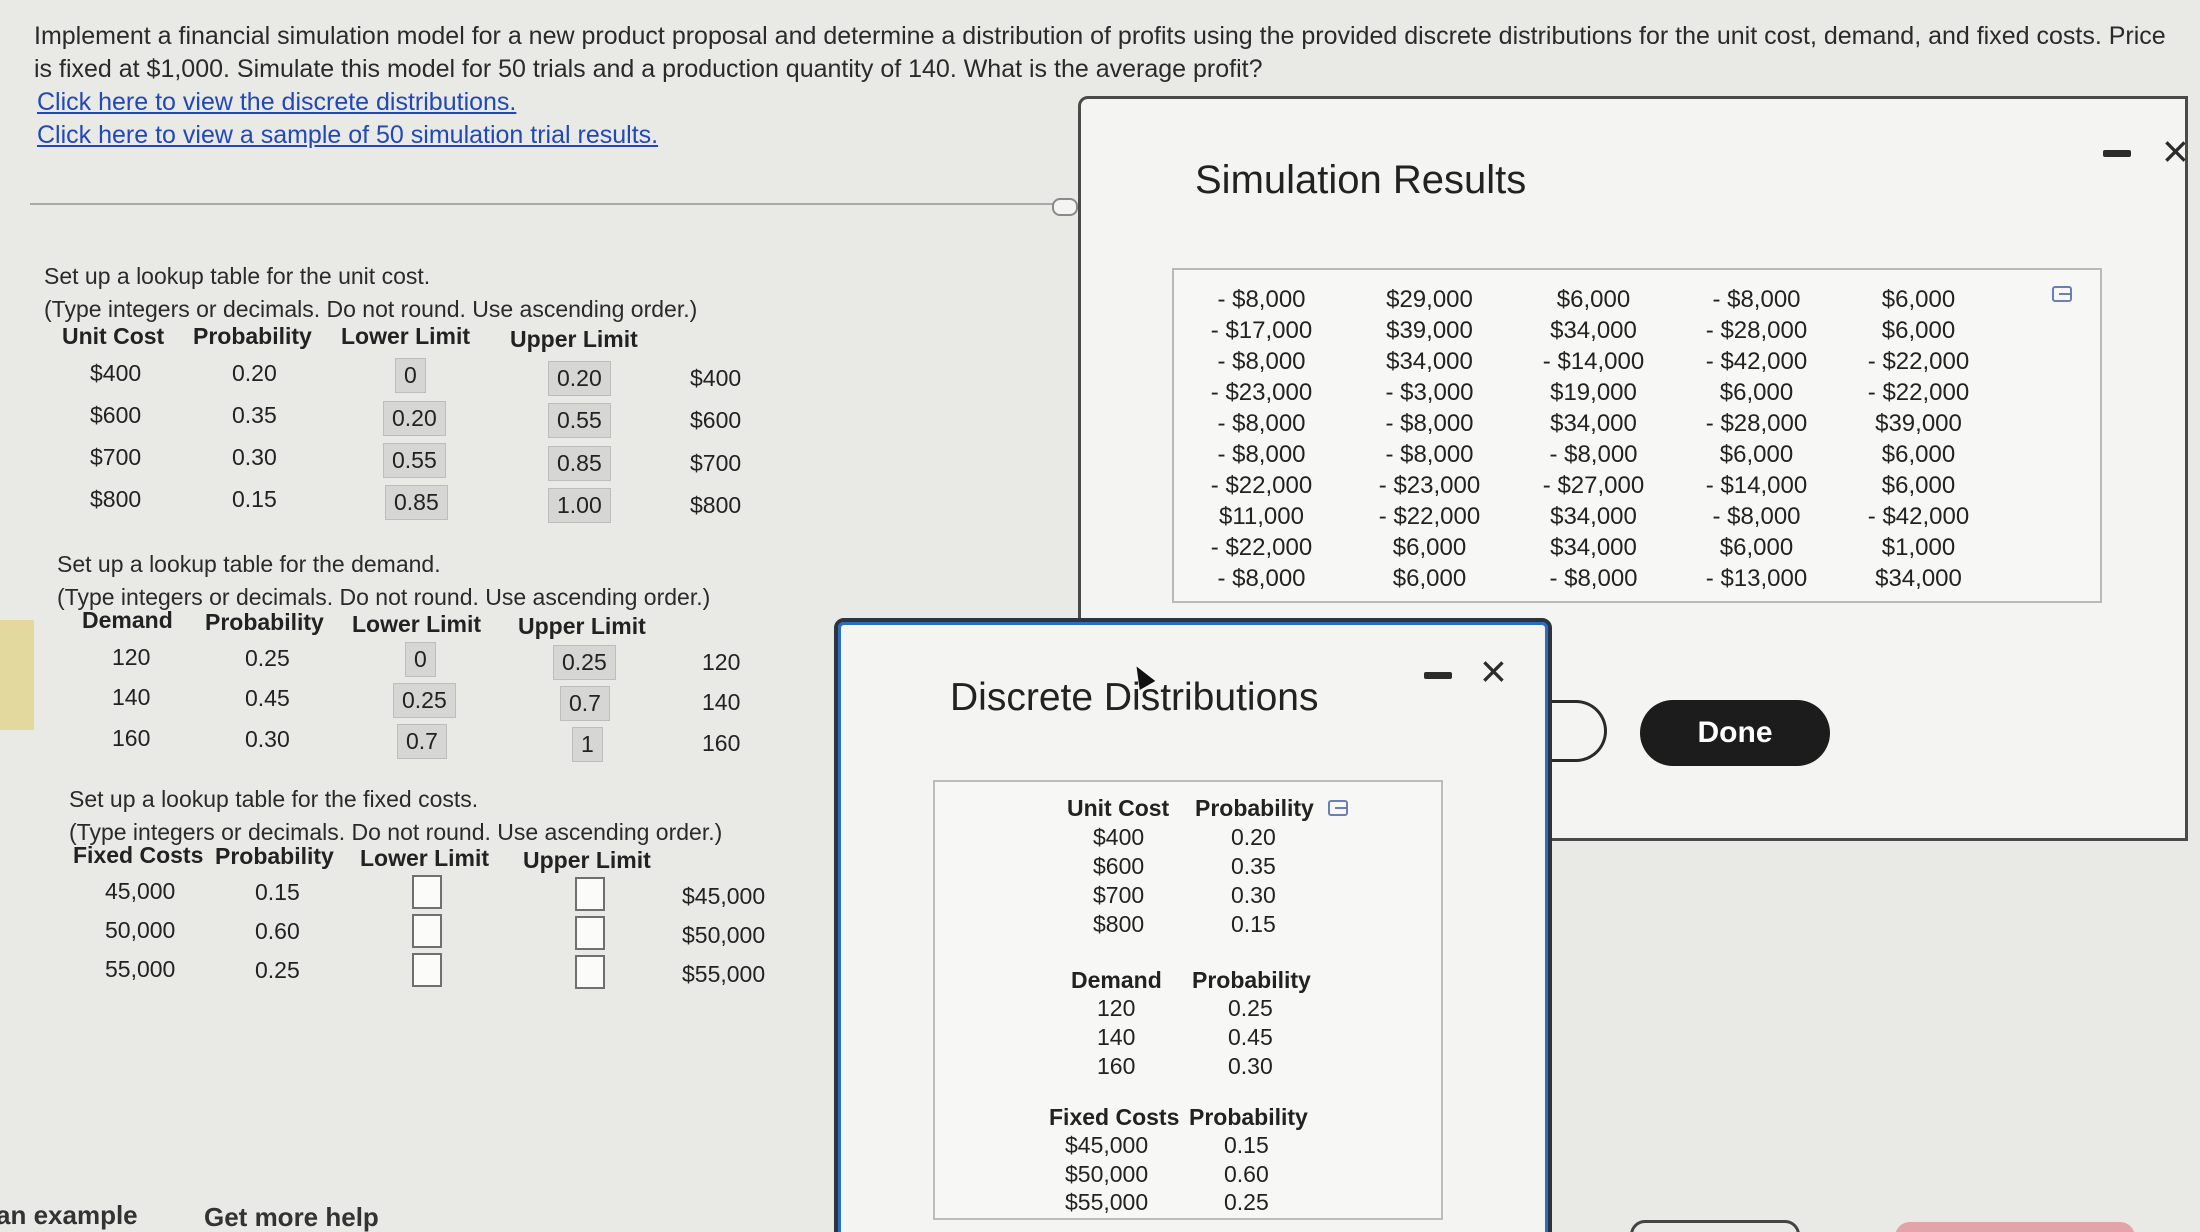 The width and height of the screenshot is (2200, 1232). I want to click on dd-unit-cost-prob: 0.20, so click(1253, 837).